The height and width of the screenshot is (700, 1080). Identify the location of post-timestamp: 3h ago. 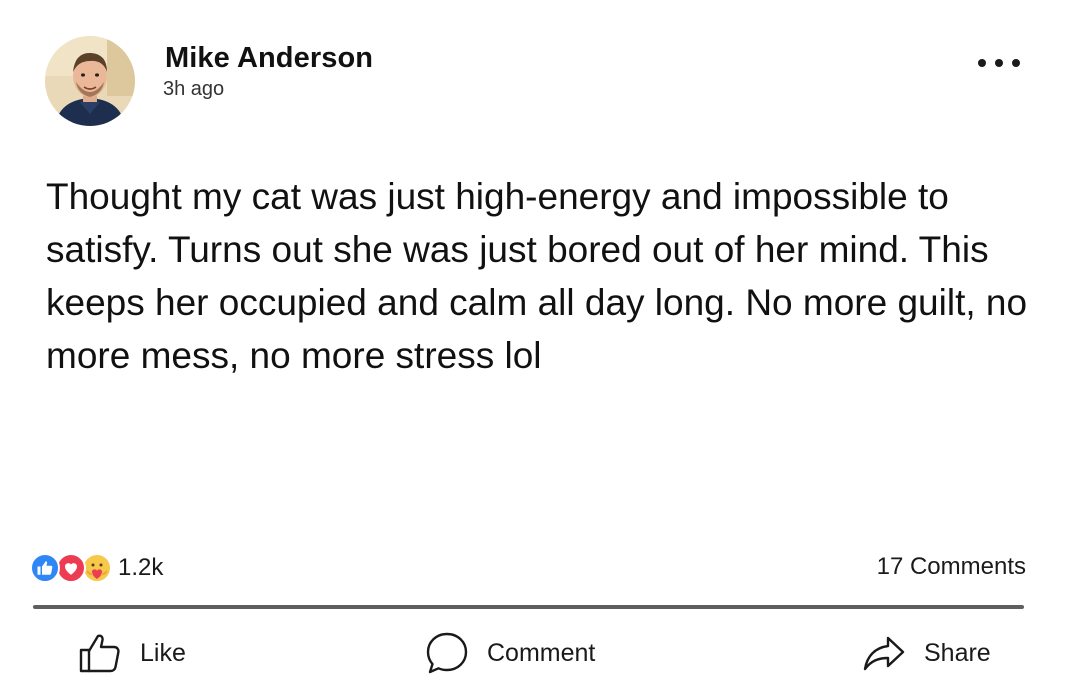
(193, 89).